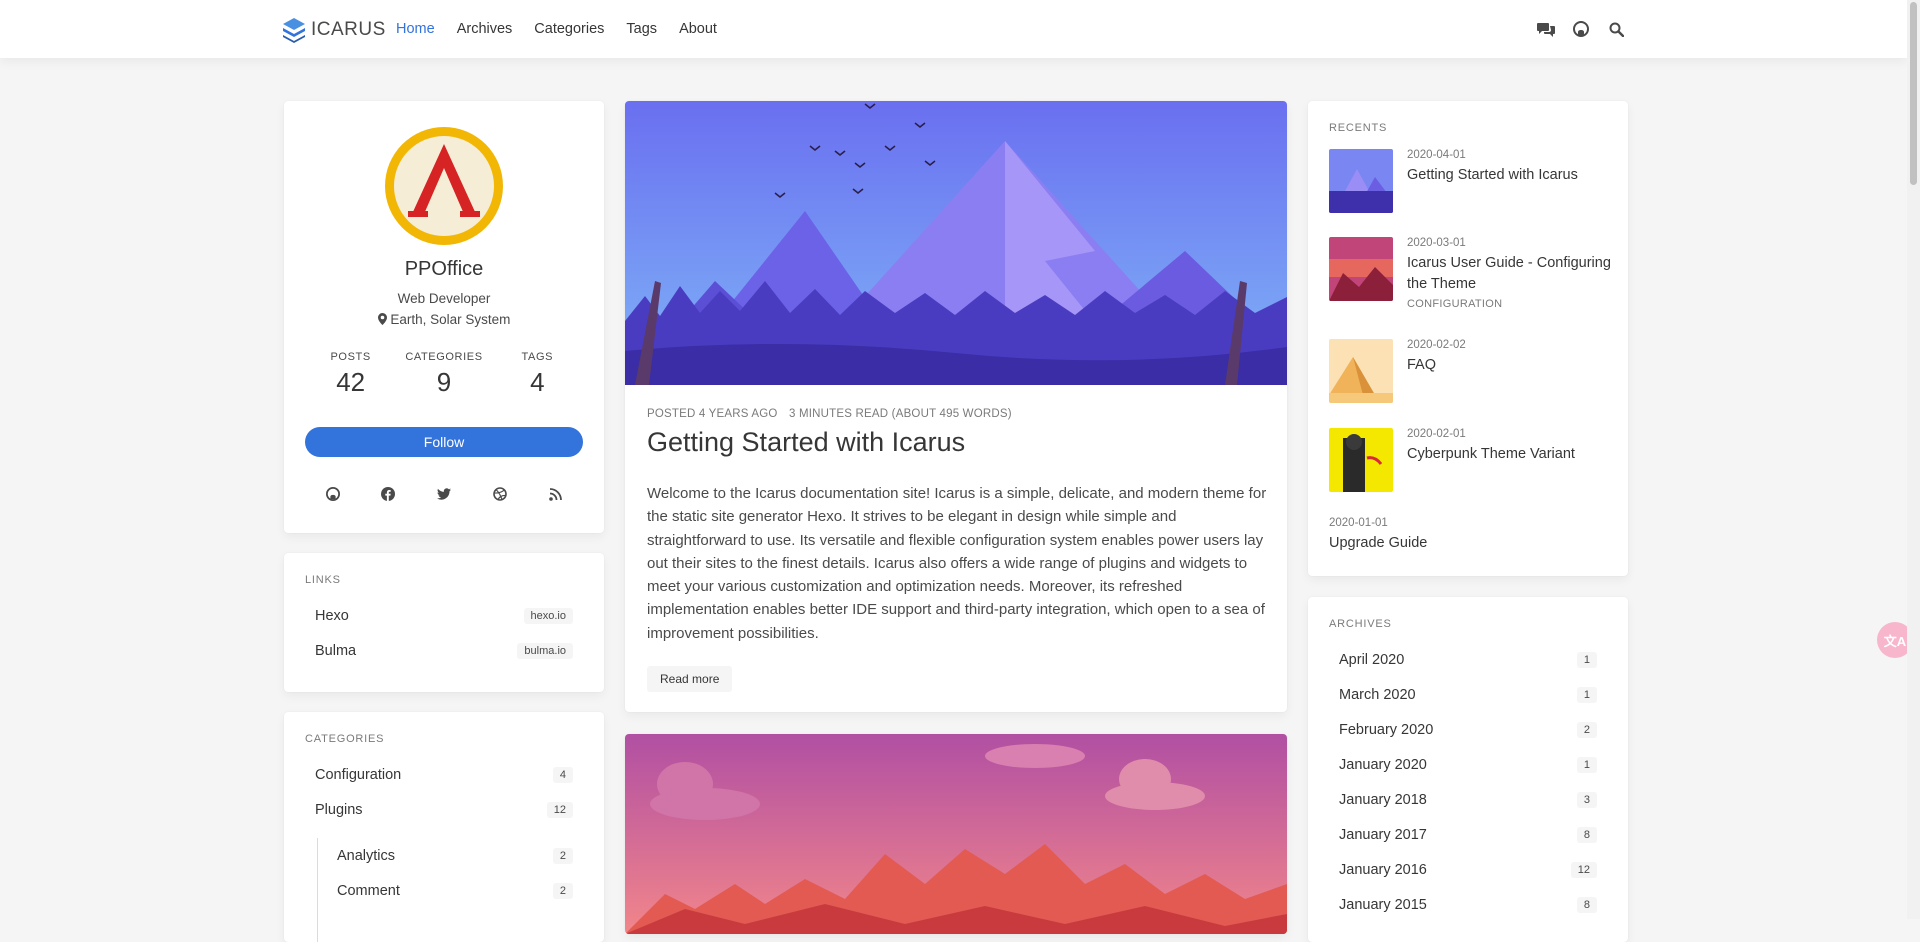  I want to click on archive-item: January 2016 12, so click(1468, 870).